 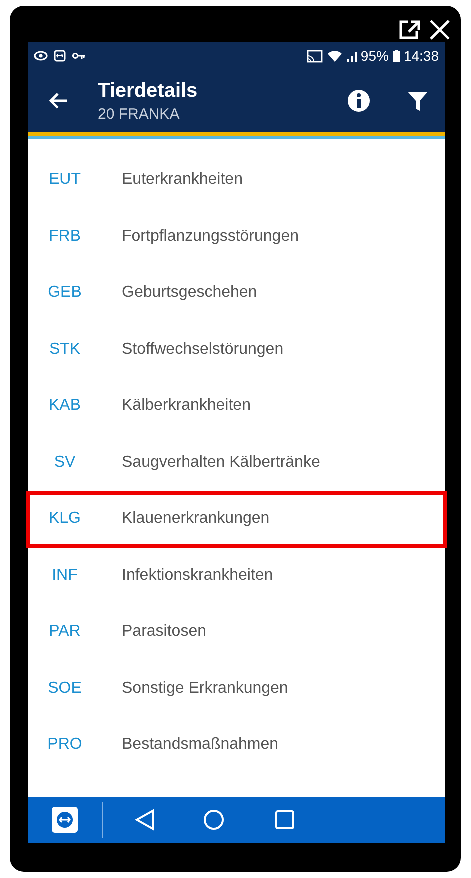 I want to click on category-list-item: FRB Fortpflanzungsstörungen, so click(x=236, y=236).